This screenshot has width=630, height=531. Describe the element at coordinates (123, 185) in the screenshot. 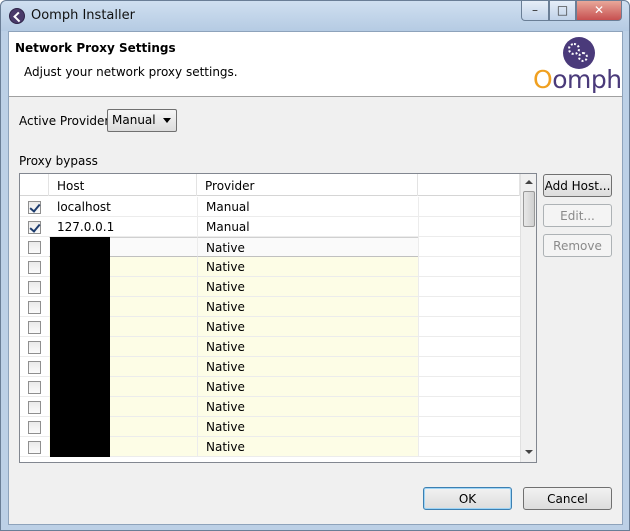

I see `column-header-host: Host` at that location.